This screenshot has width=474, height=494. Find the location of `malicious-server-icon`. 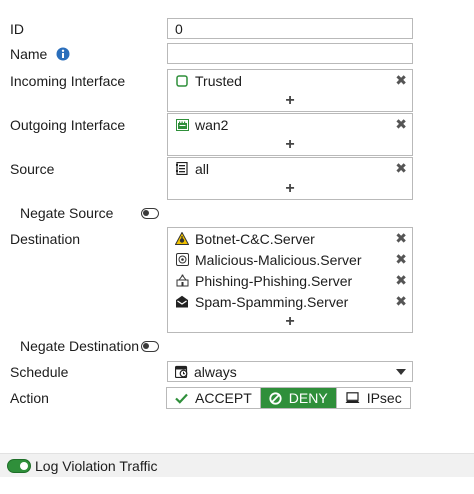

malicious-server-icon is located at coordinates (182, 260).